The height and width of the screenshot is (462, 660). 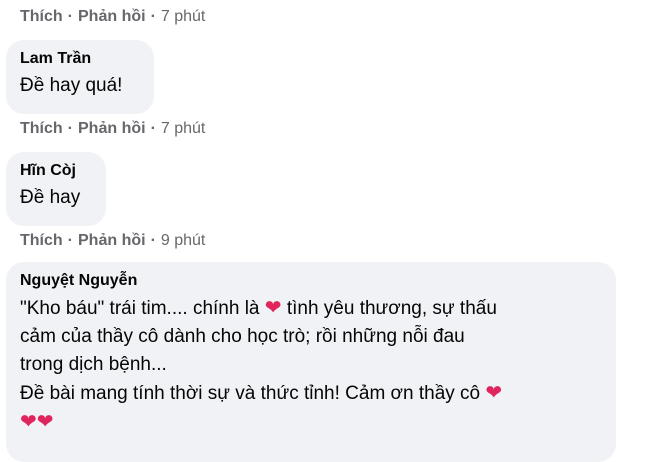 What do you see at coordinates (80, 59) in the screenshot?
I see `comment-author: Lam Trần` at bounding box center [80, 59].